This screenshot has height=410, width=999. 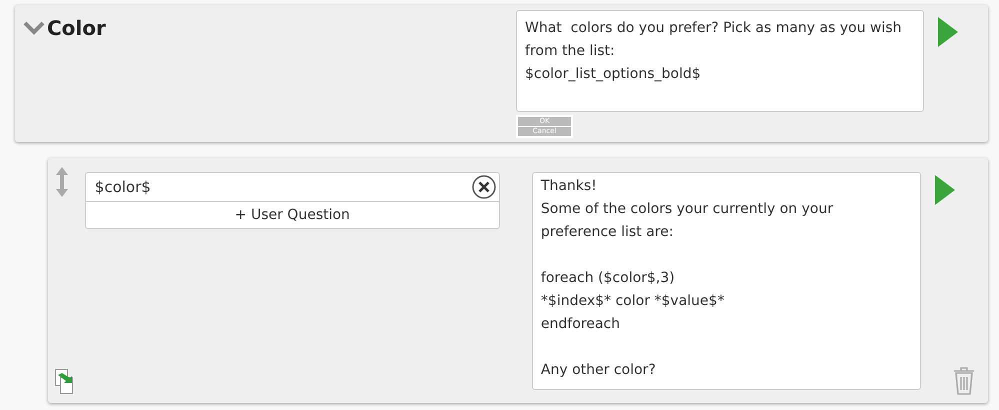 What do you see at coordinates (964, 381) in the screenshot?
I see `trash-icon` at bounding box center [964, 381].